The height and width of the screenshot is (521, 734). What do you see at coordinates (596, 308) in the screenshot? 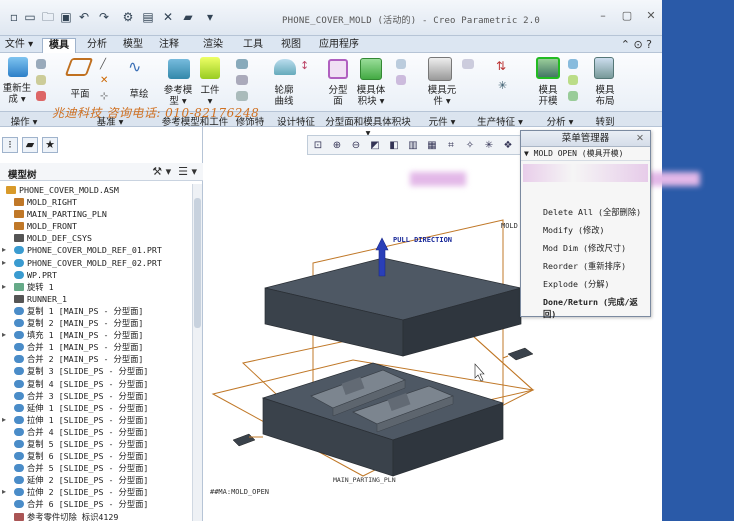
I see `menu-item-done-return: Done/Return (完成/返回)` at bounding box center [596, 308].